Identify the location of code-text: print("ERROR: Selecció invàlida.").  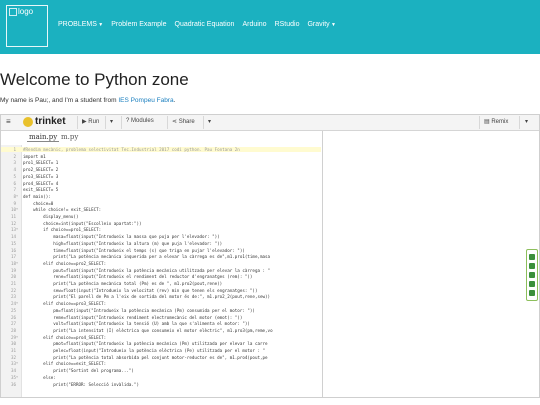
(81, 384).